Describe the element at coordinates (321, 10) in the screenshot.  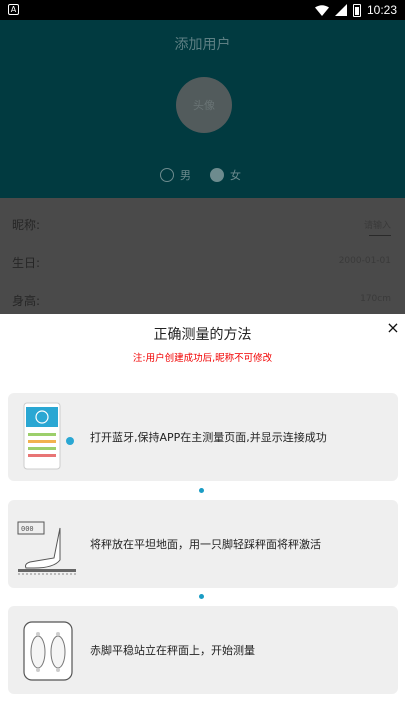
I see `wifi-icon` at that location.